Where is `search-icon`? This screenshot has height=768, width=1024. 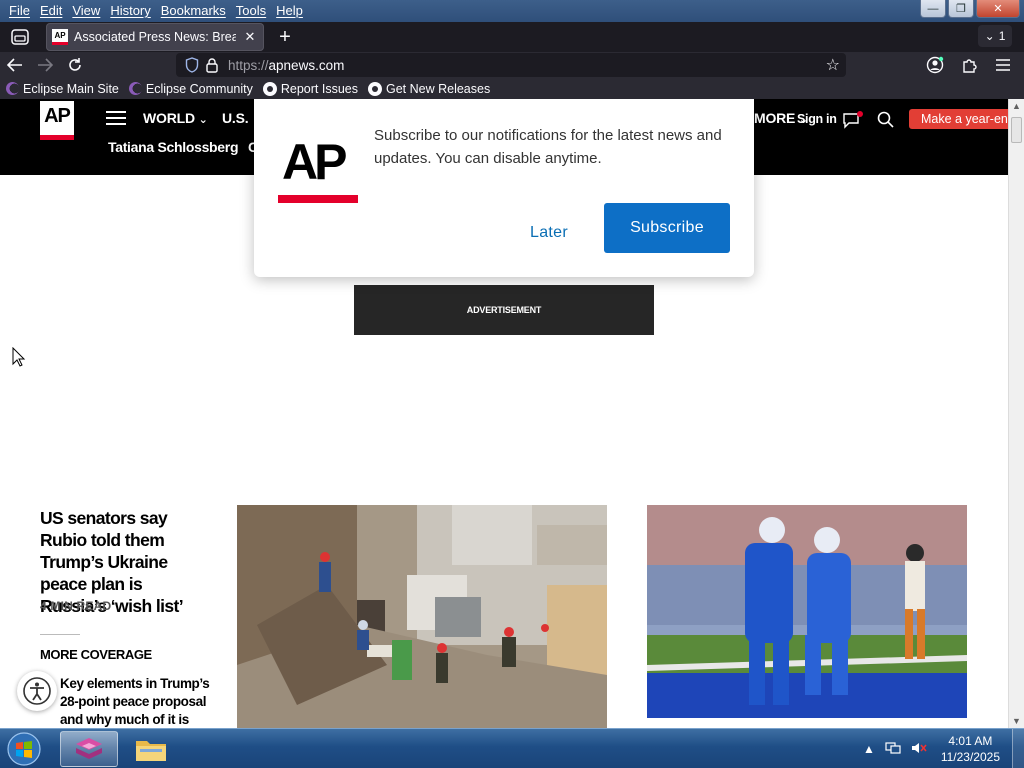
search-icon is located at coordinates (885, 122).